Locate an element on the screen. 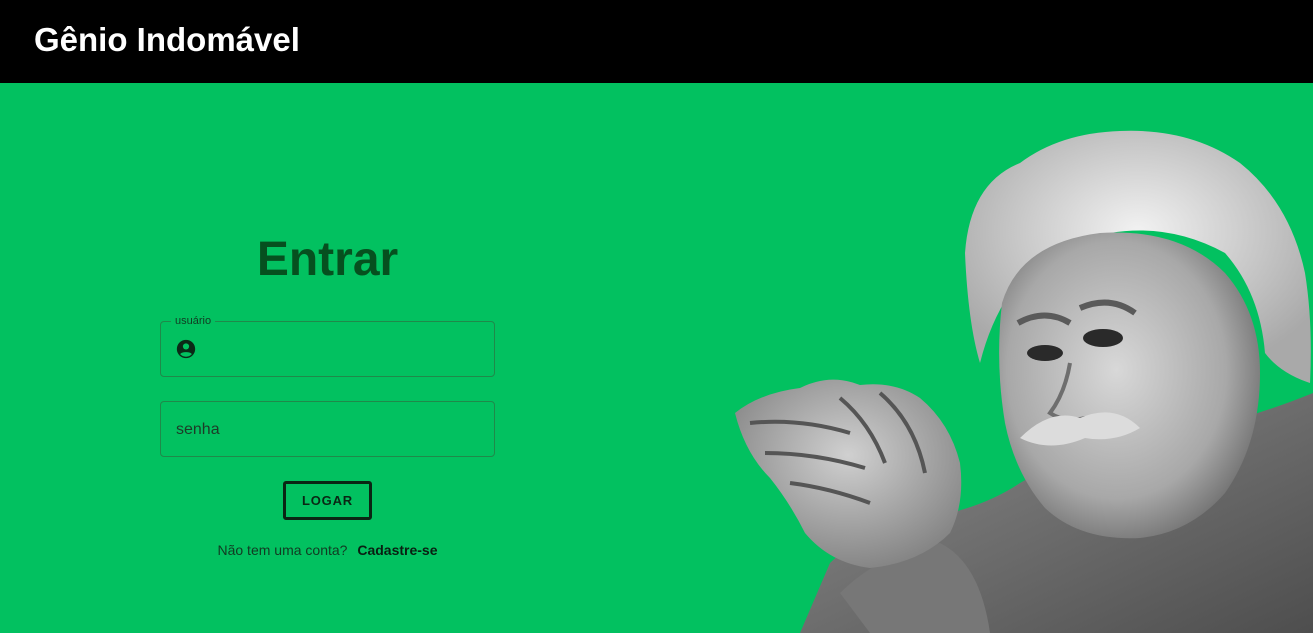  password-input is located at coordinates (331, 430).